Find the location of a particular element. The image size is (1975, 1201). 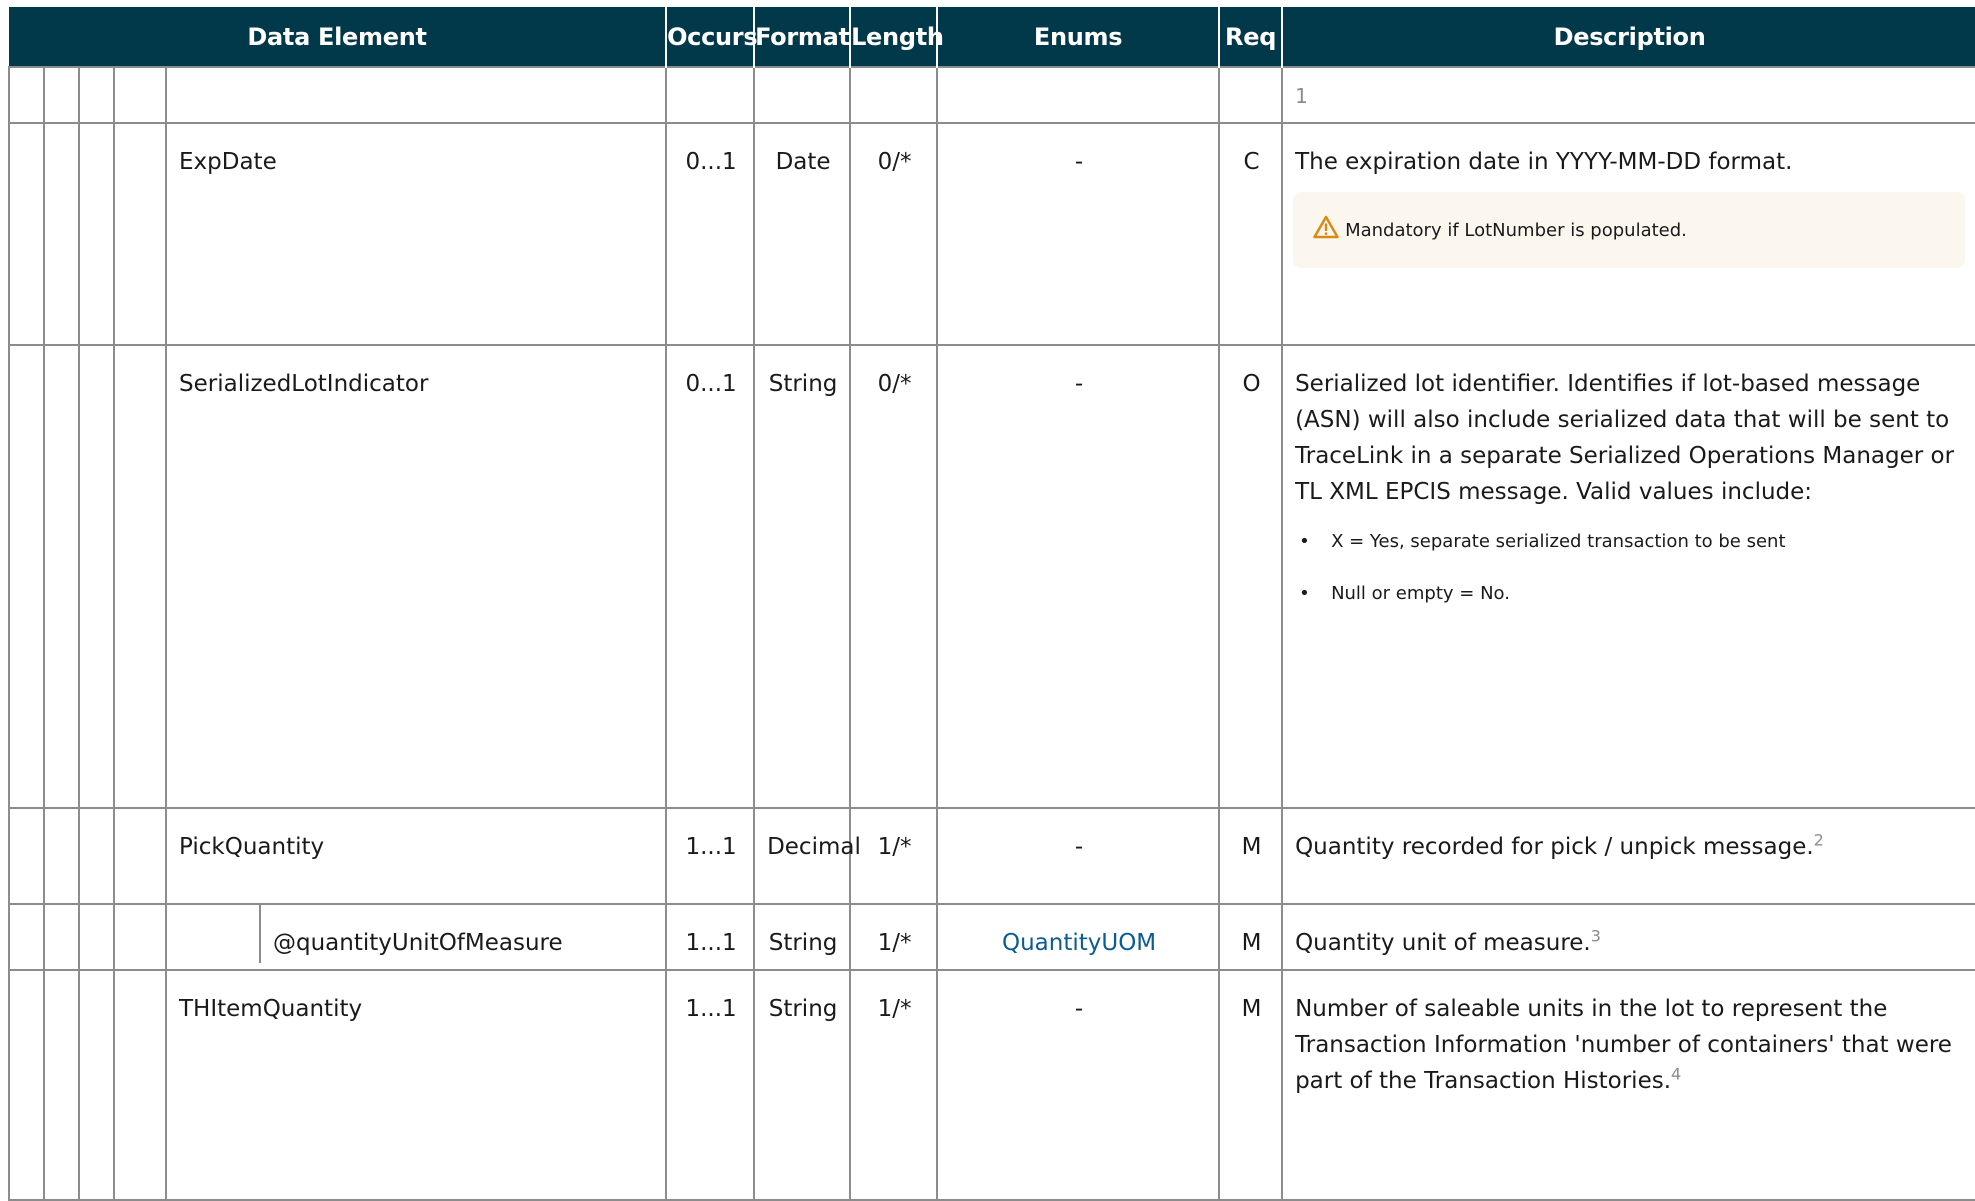

header-description: Description is located at coordinates (1628, 37).